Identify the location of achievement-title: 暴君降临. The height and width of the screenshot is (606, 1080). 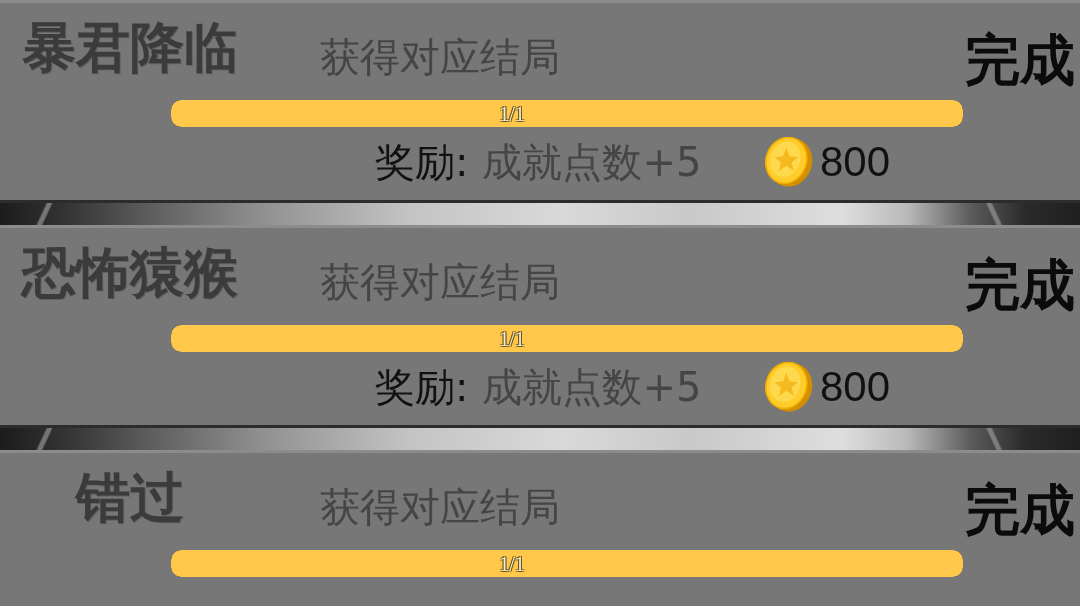
(130, 48).